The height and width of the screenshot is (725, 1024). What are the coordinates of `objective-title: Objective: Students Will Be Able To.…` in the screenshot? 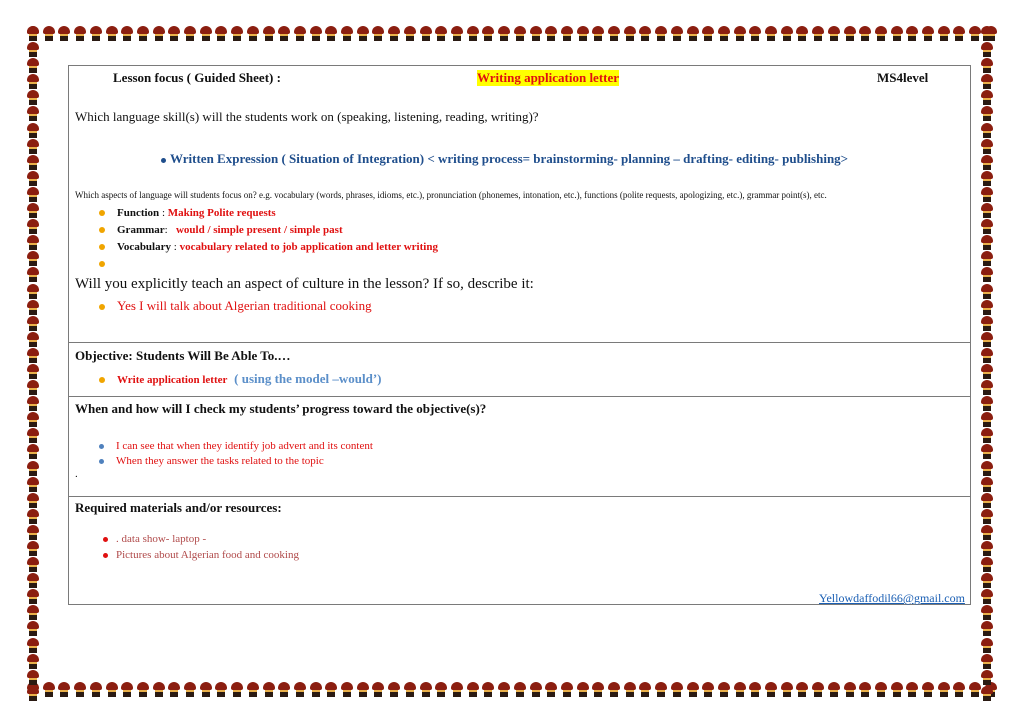 It's located at (183, 355).